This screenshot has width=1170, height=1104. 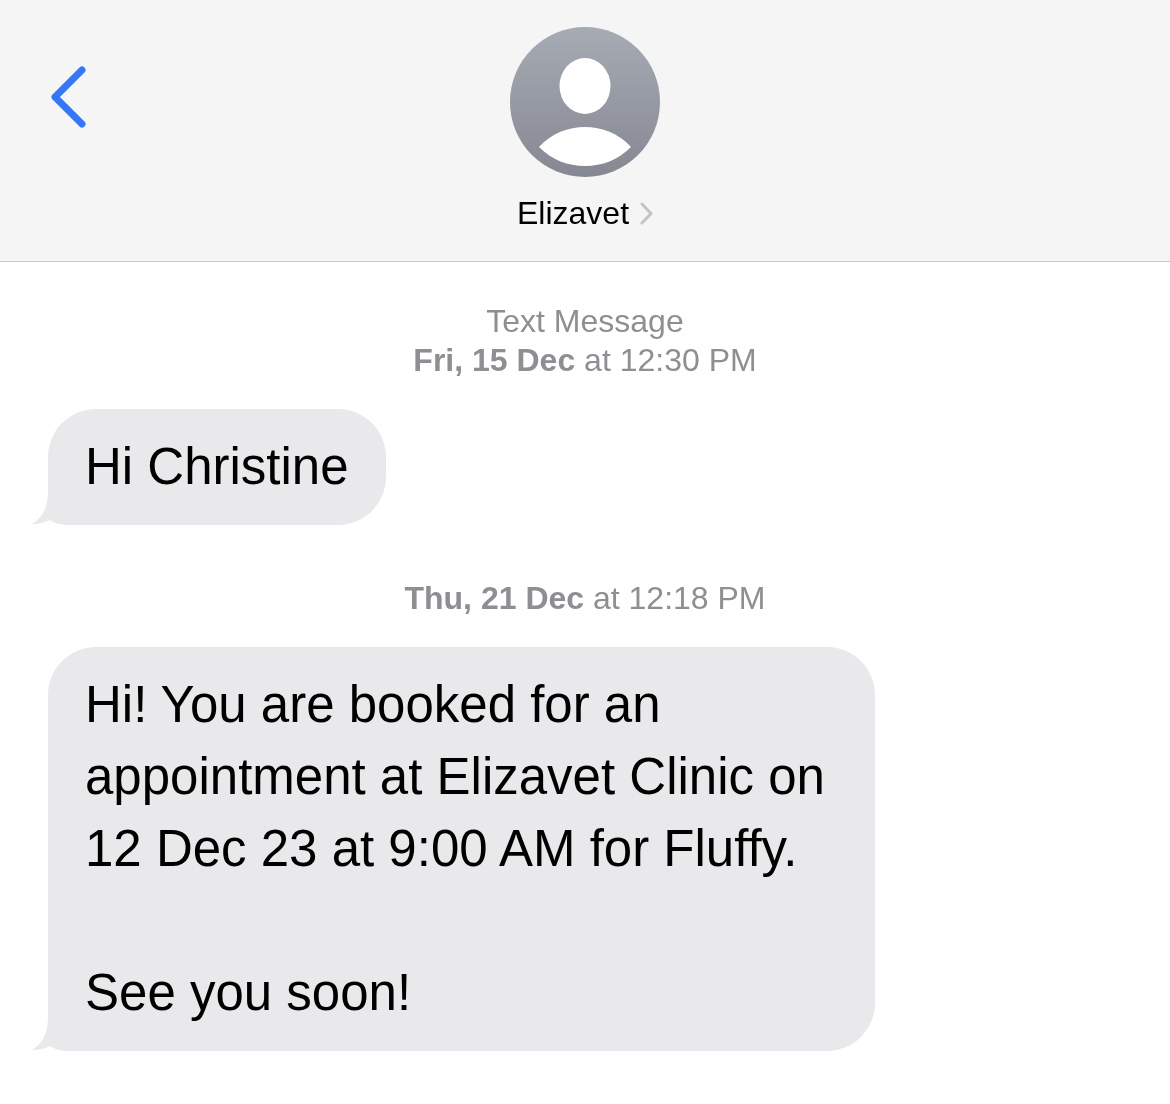 I want to click on back-button, so click(x=68, y=97).